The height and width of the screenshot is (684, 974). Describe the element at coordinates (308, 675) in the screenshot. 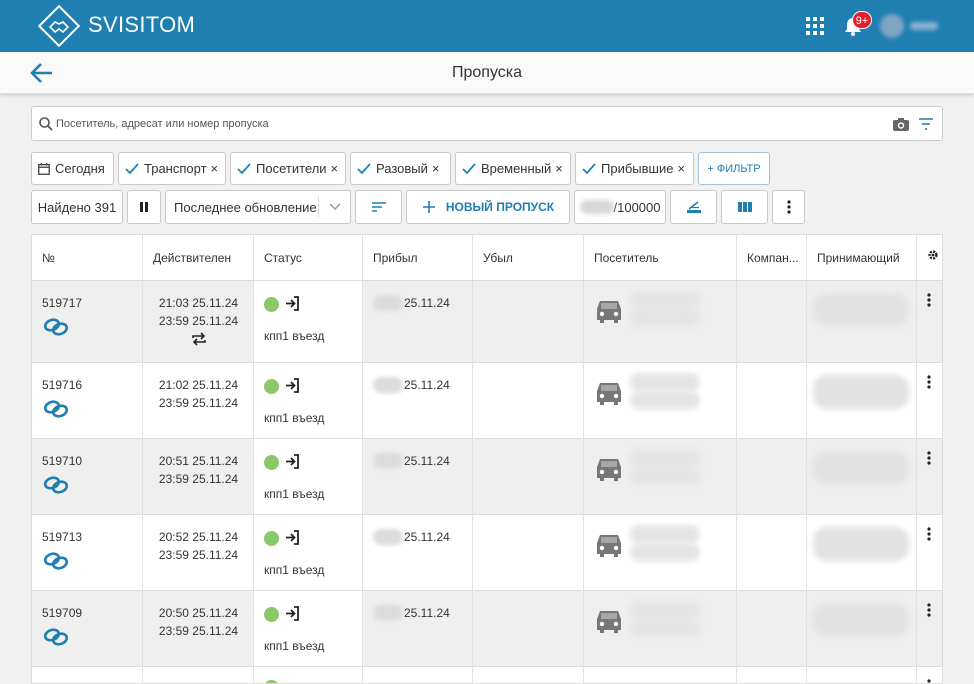

I see `cell-status` at that location.